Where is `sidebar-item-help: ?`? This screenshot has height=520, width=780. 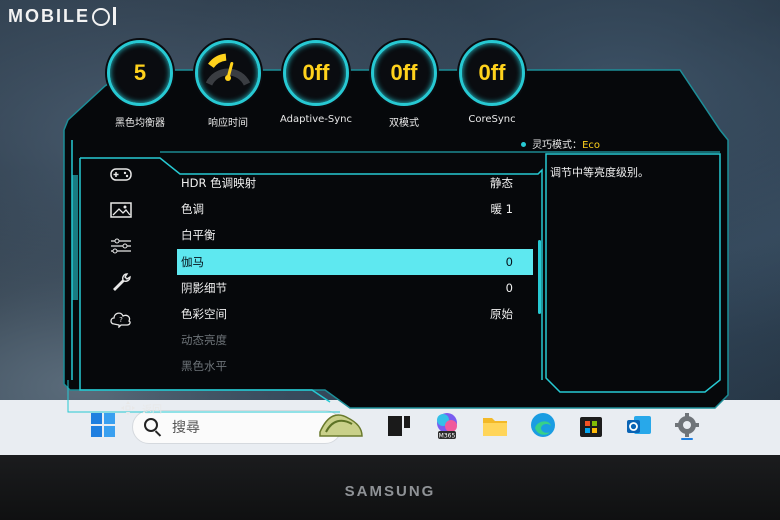 sidebar-item-help: ? is located at coordinates (121, 318).